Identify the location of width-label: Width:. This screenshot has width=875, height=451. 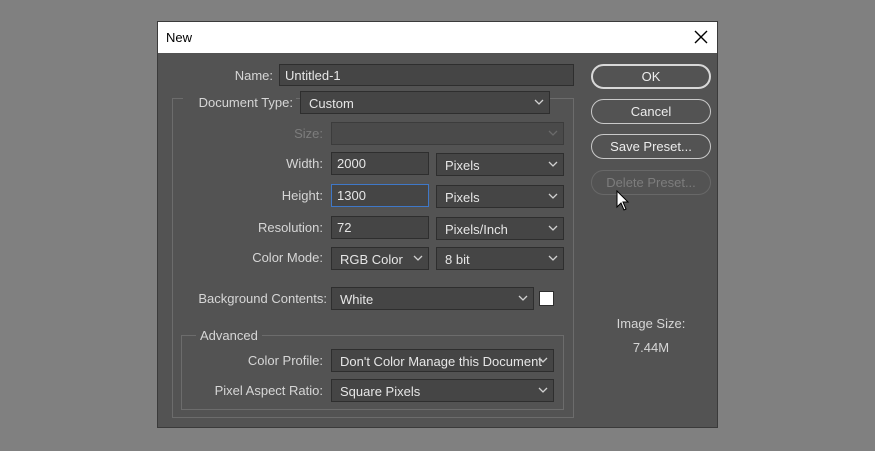
(304, 163).